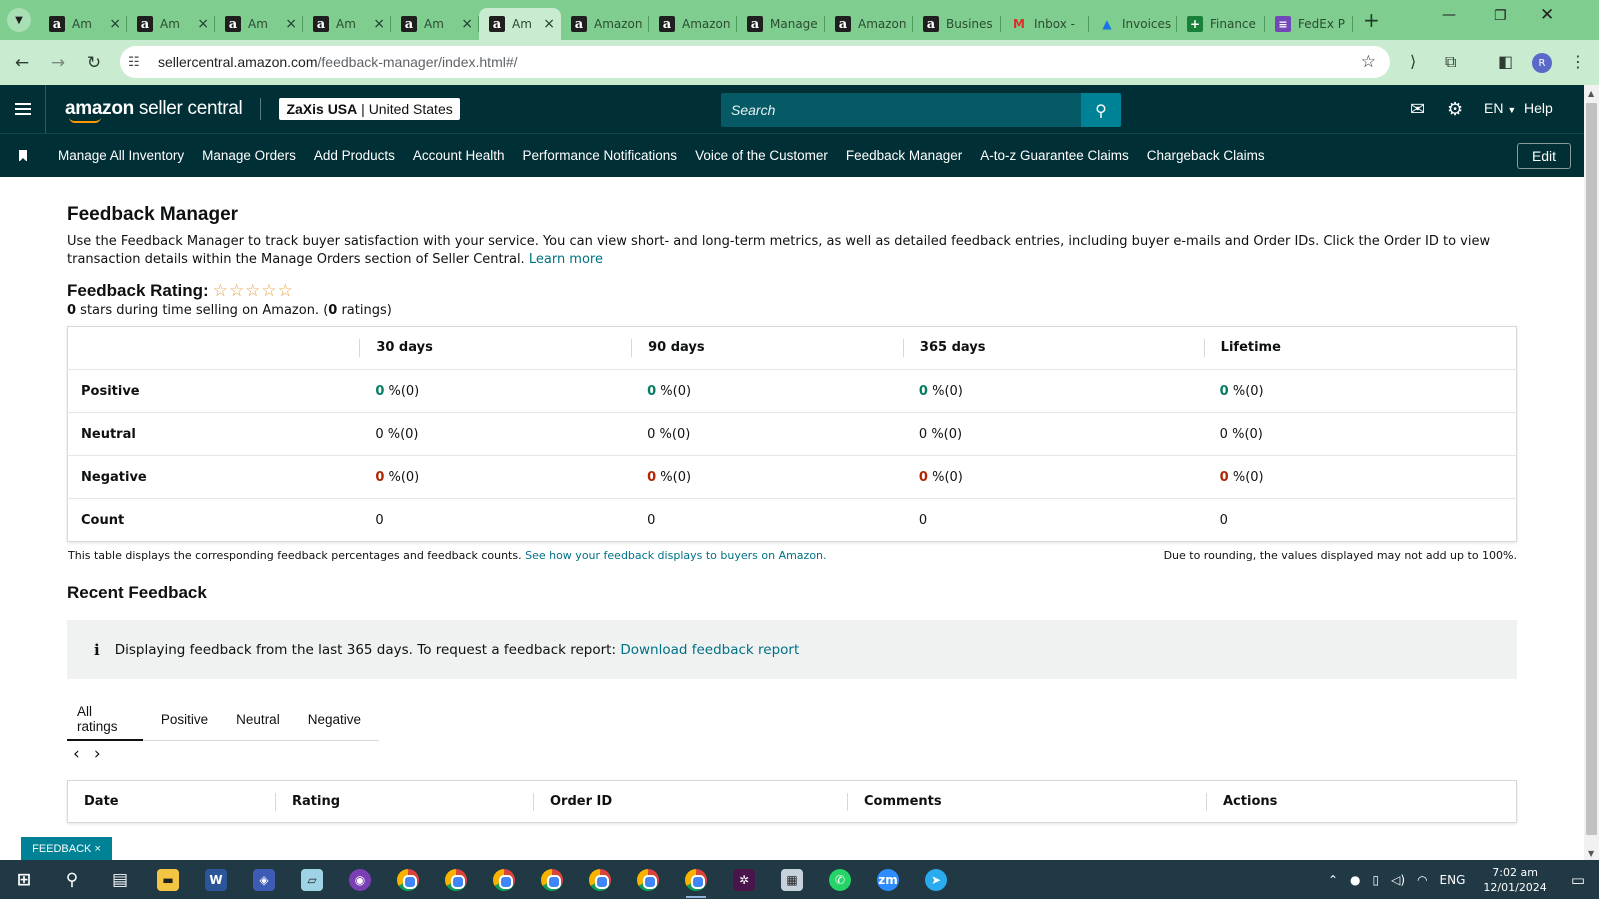 This screenshot has height=899, width=1599. I want to click on tab-search-button: ▼, so click(19, 20).